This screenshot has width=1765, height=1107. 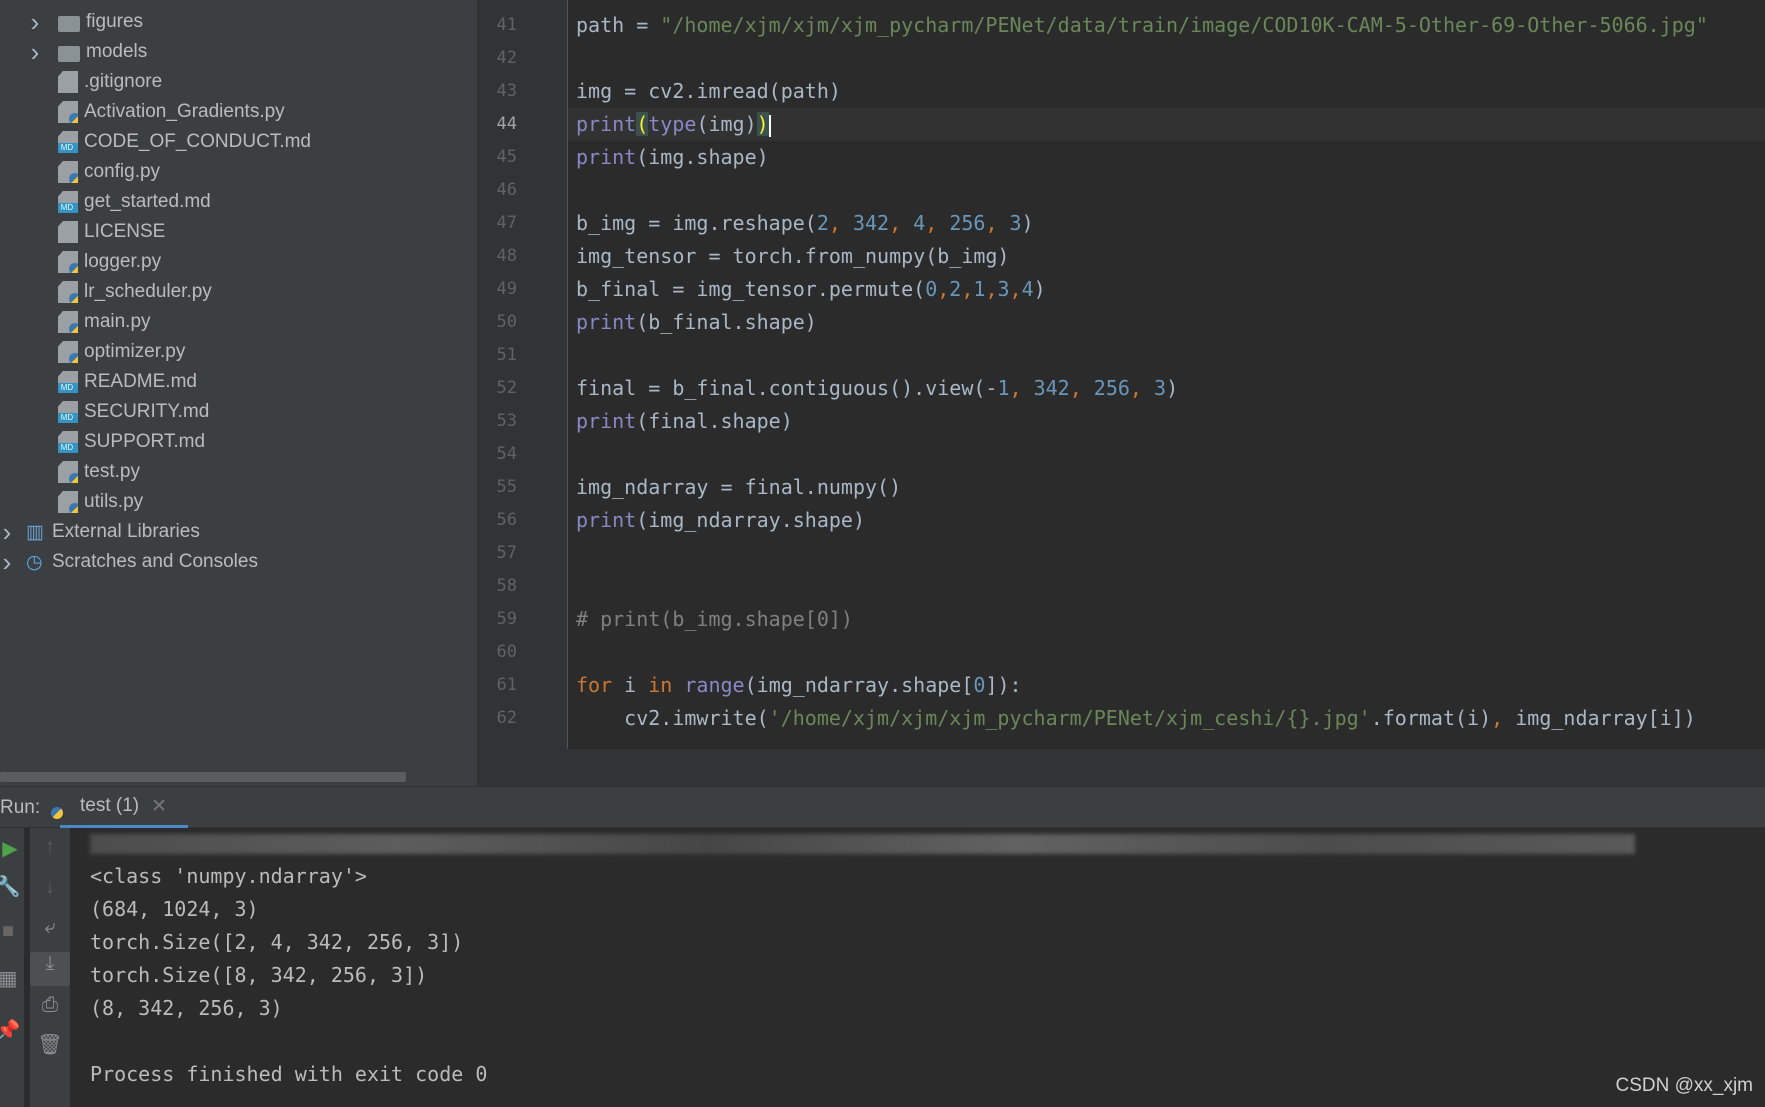 I want to click on code-line: b_img = img.reshape(2, 342, 4, 256, 3), so click(x=805, y=223).